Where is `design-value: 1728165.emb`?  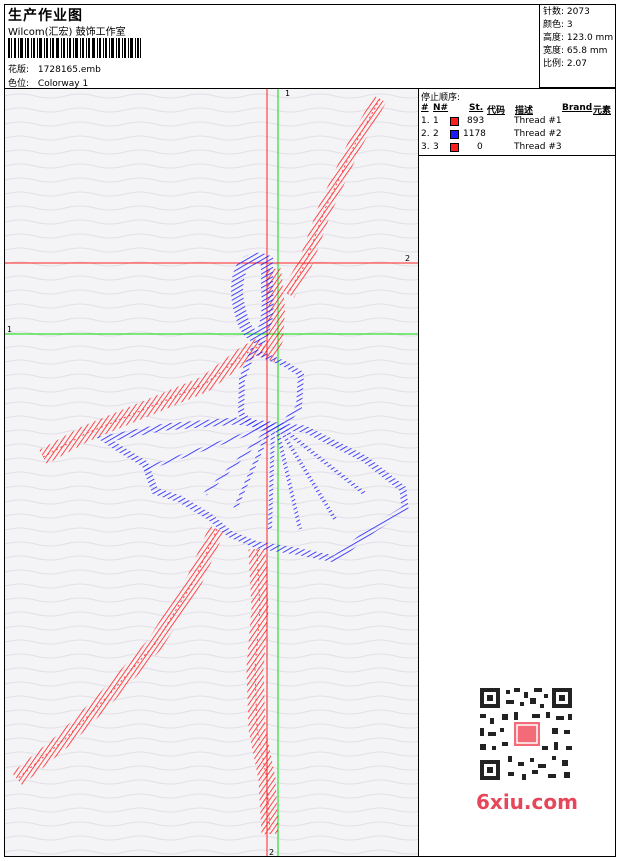 design-value: 1728165.emb is located at coordinates (69, 70).